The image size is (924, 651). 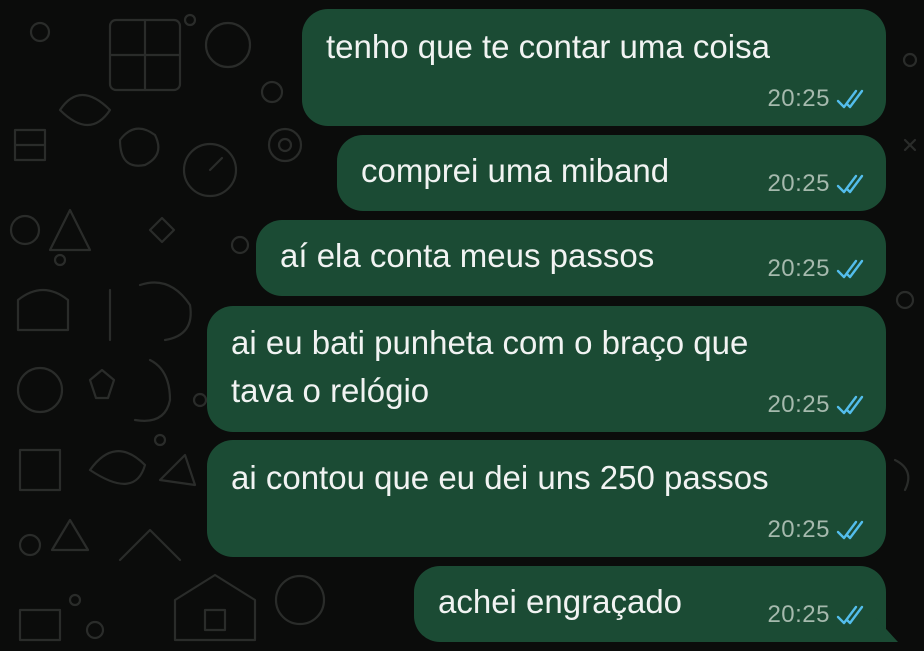 I want to click on message-text: comprei uma miband, so click(x=515, y=170).